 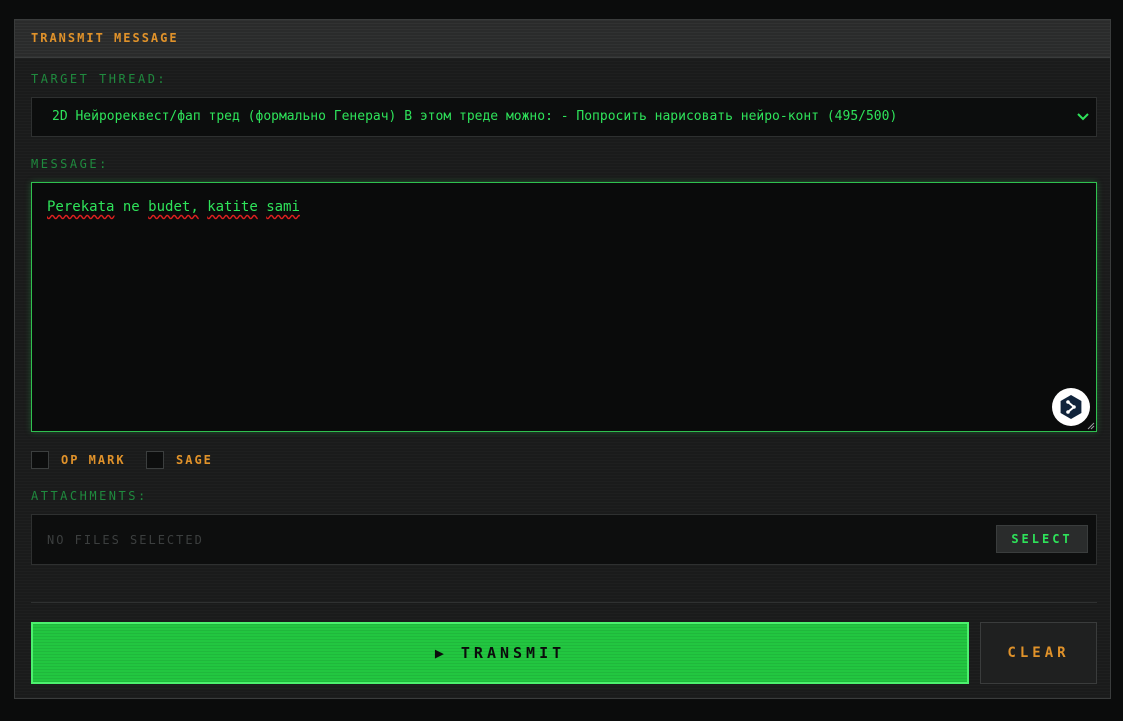 What do you see at coordinates (513, 653) in the screenshot?
I see `transmit-label: TRANSMIT` at bounding box center [513, 653].